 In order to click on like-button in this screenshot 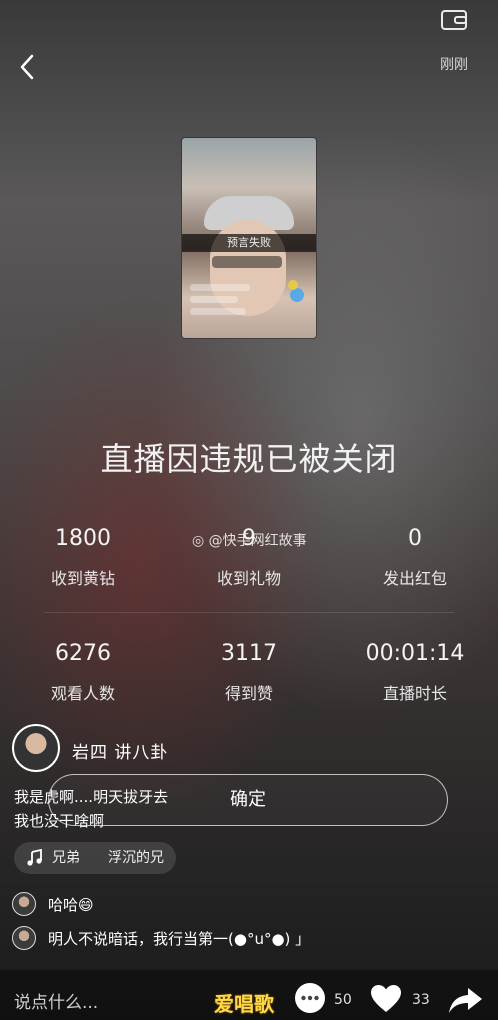, I will do `click(386, 1001)`.